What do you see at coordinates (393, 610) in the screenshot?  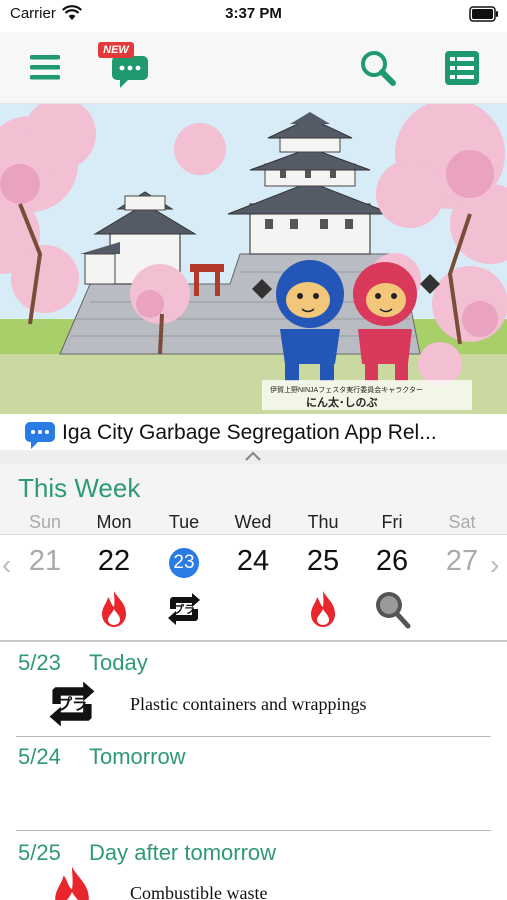 I see `magnifier-icon` at bounding box center [393, 610].